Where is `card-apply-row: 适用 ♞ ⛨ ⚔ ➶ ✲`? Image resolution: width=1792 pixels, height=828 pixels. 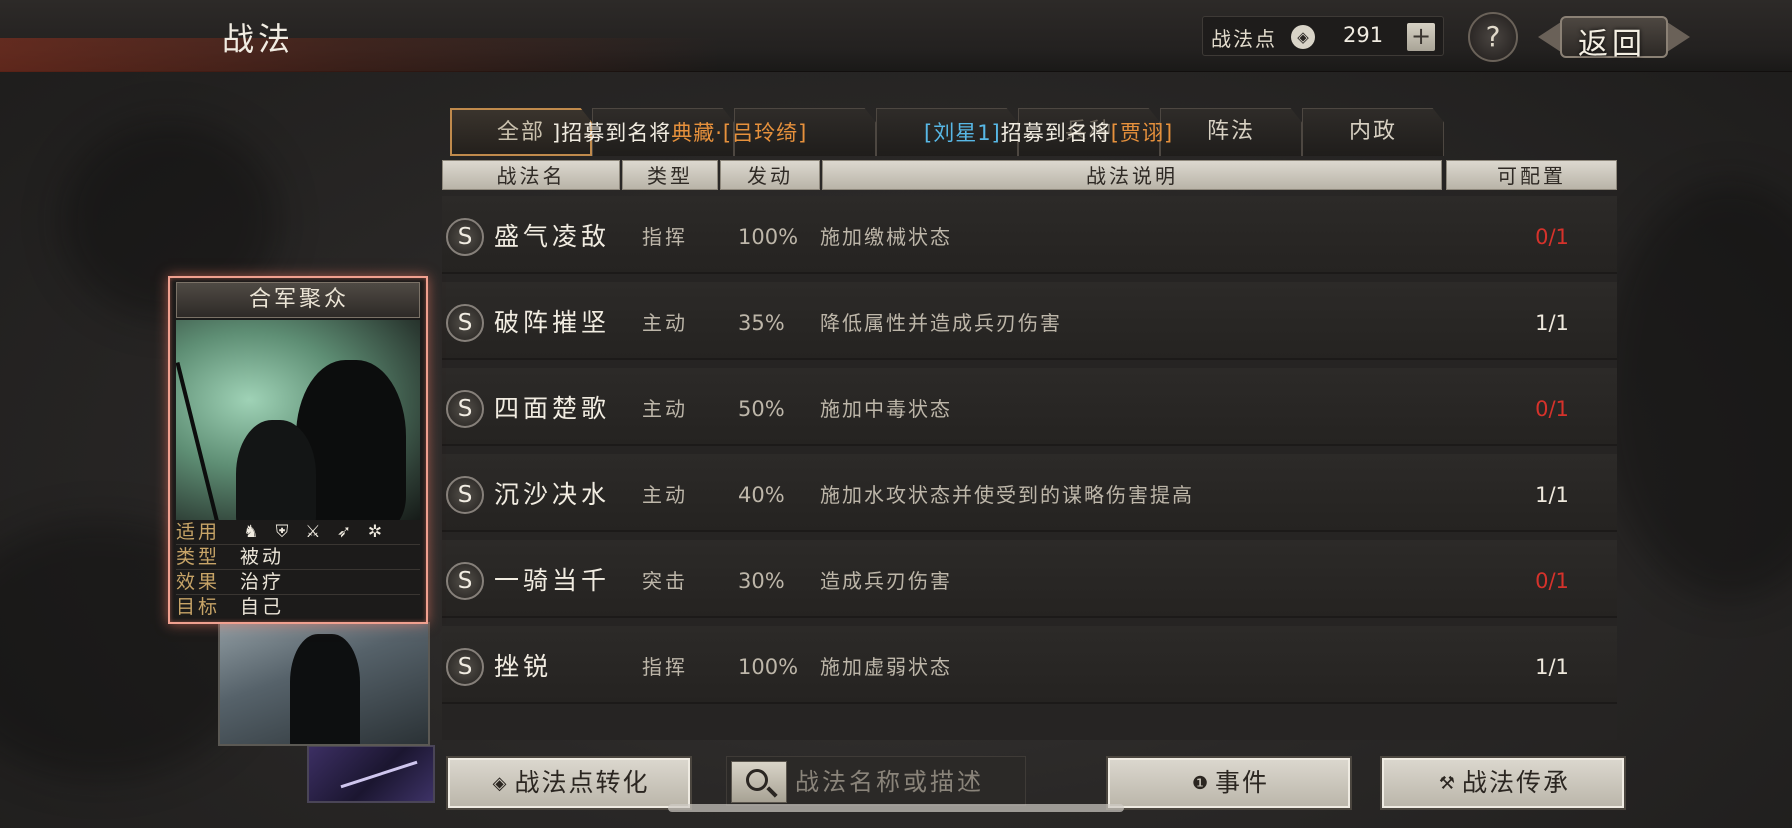 card-apply-row: 适用 ♞ ⛨ ⚔ ➶ ✲ is located at coordinates (298, 532).